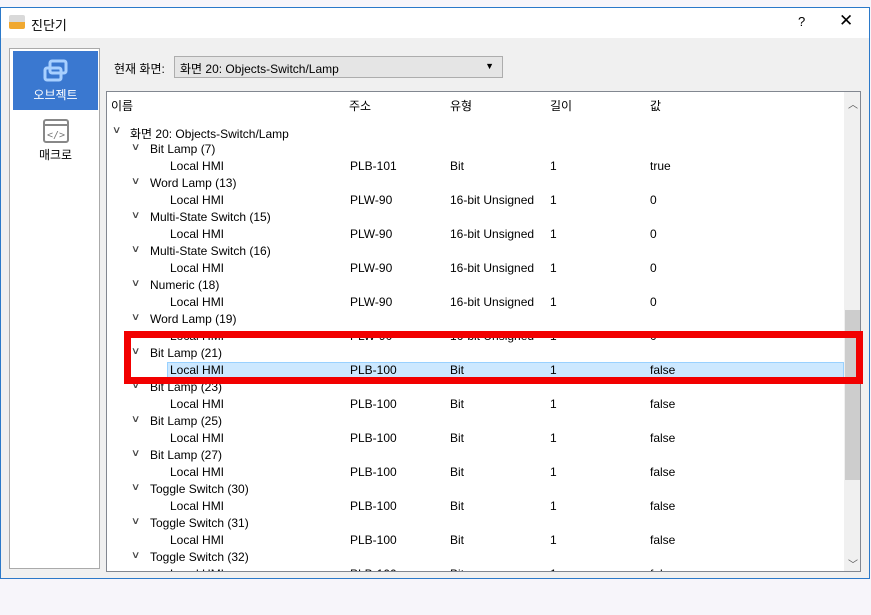 The width and height of the screenshot is (871, 615). Describe the element at coordinates (475, 319) in the screenshot. I see `tree-group: ∨ Word Lamp (19)` at that location.